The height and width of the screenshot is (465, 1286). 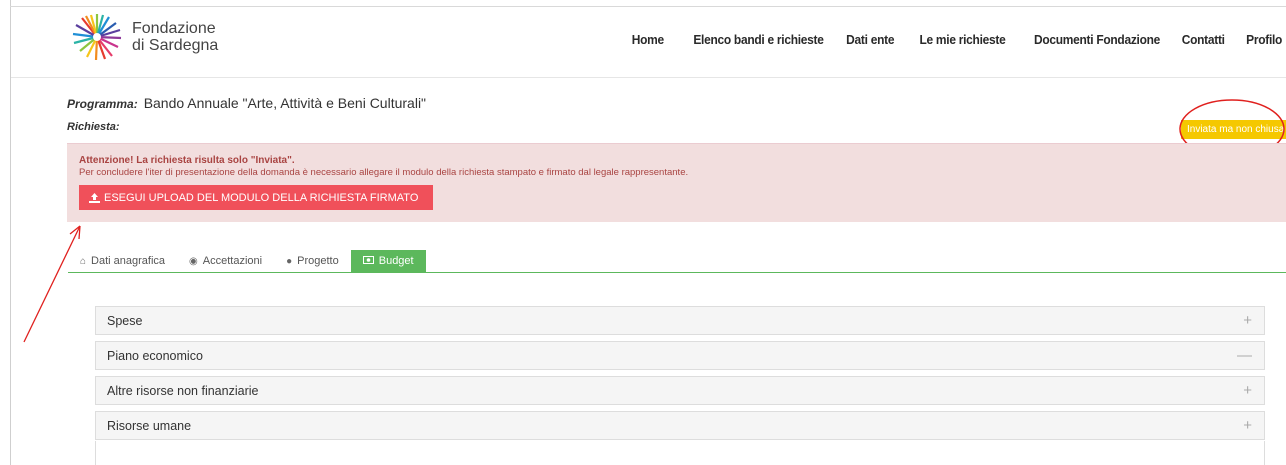 I want to click on tab-dati-anagrafica: ⌂ Dati anagrafica, so click(x=122, y=261).